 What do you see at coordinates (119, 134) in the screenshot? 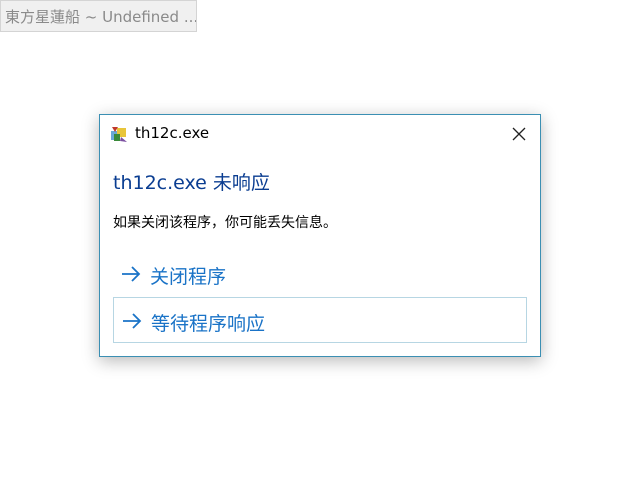
I see `app-icon` at bounding box center [119, 134].